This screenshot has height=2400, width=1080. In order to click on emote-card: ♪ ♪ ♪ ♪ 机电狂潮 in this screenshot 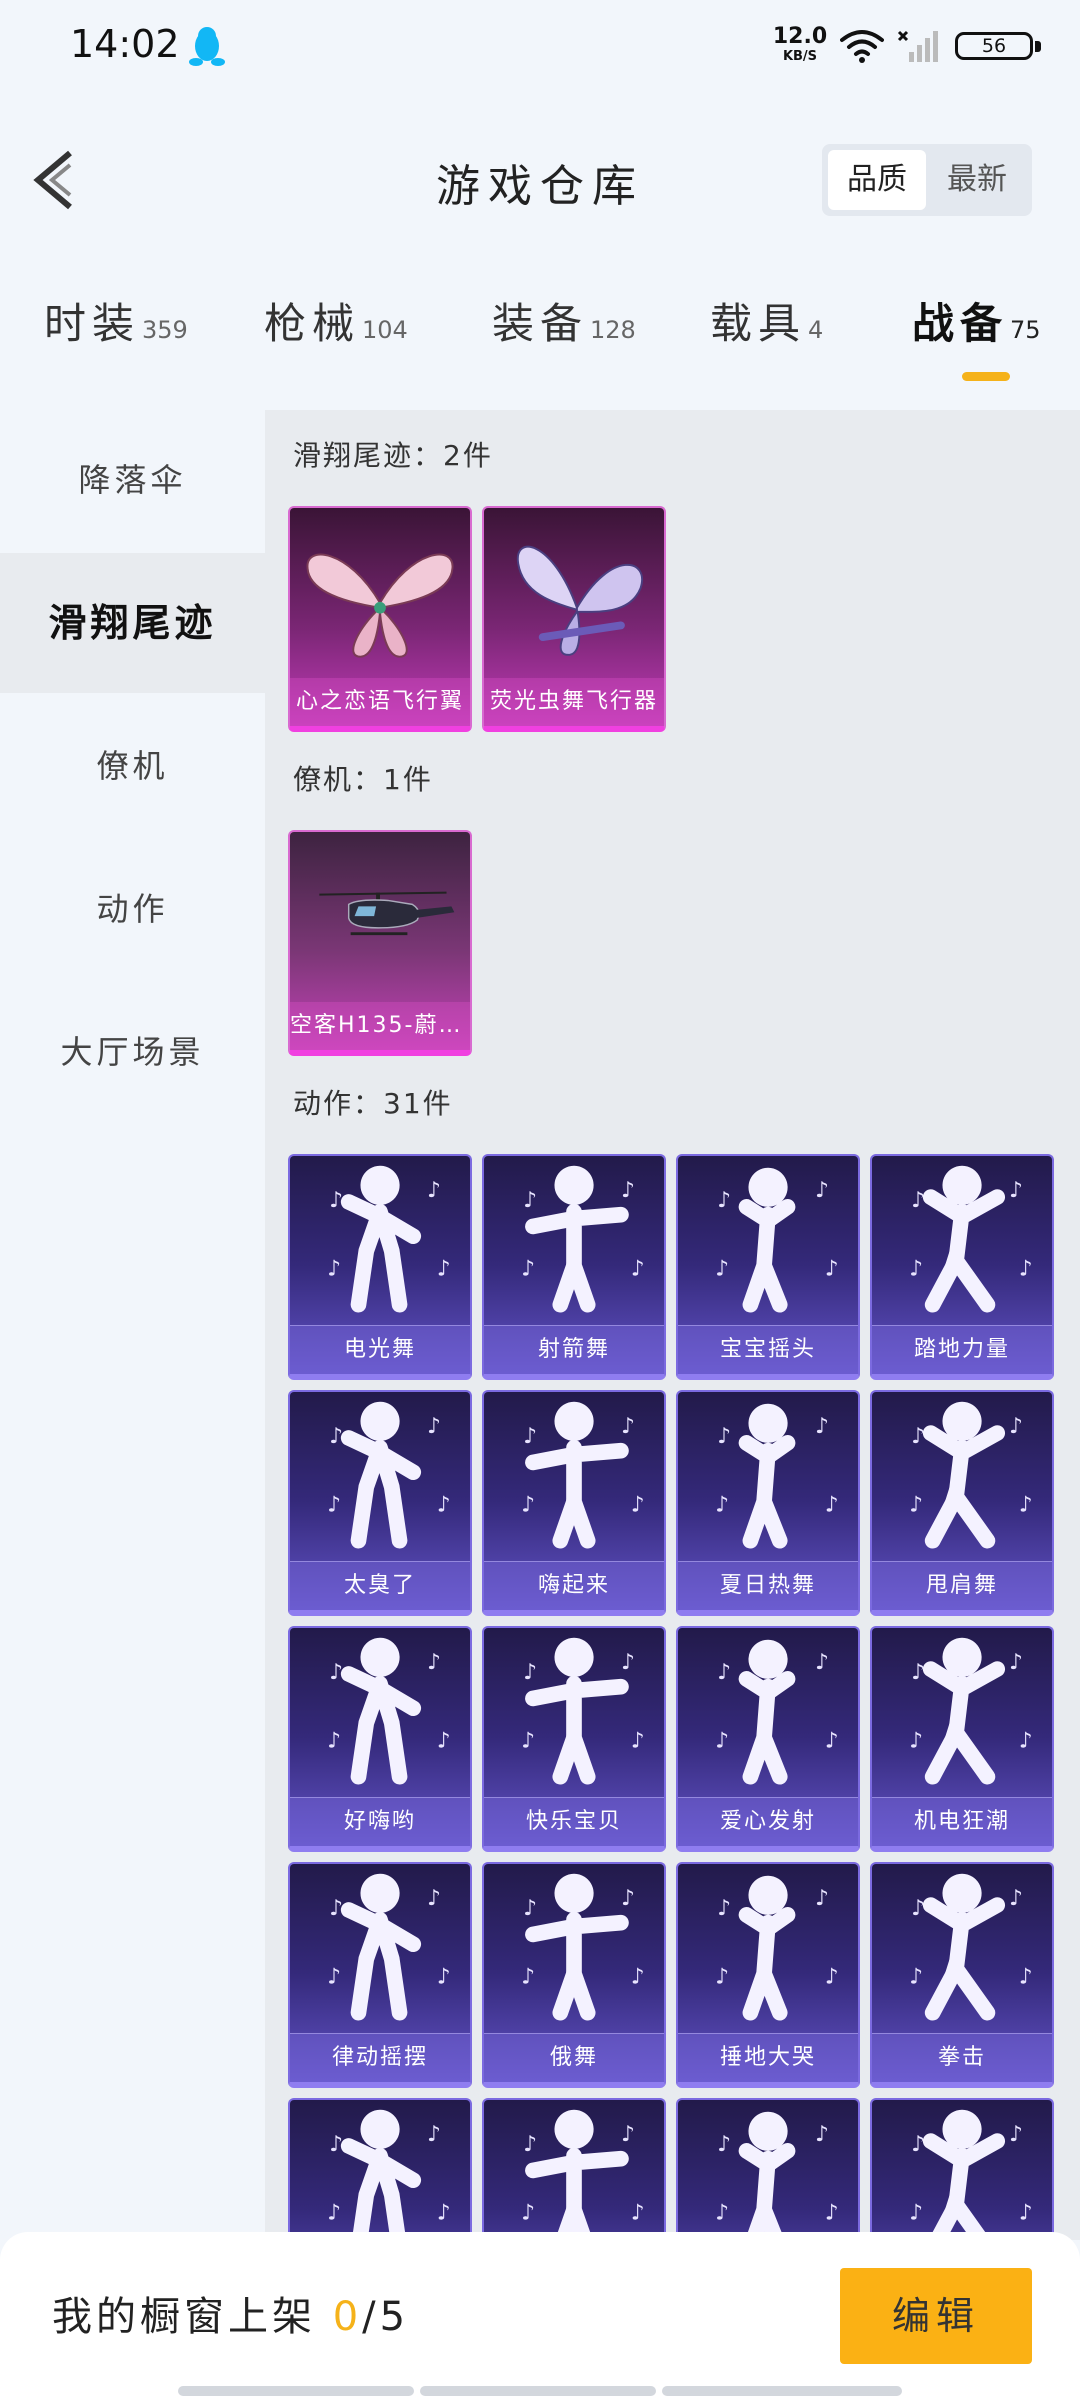, I will do `click(962, 1739)`.